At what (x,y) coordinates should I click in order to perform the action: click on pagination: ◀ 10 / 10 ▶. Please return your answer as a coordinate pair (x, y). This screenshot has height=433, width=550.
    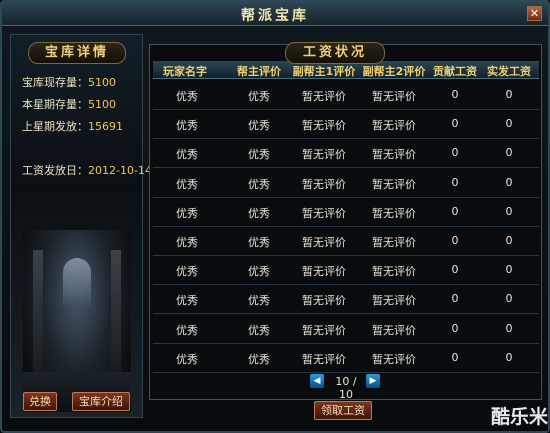
    Looking at the image, I should click on (346, 387).